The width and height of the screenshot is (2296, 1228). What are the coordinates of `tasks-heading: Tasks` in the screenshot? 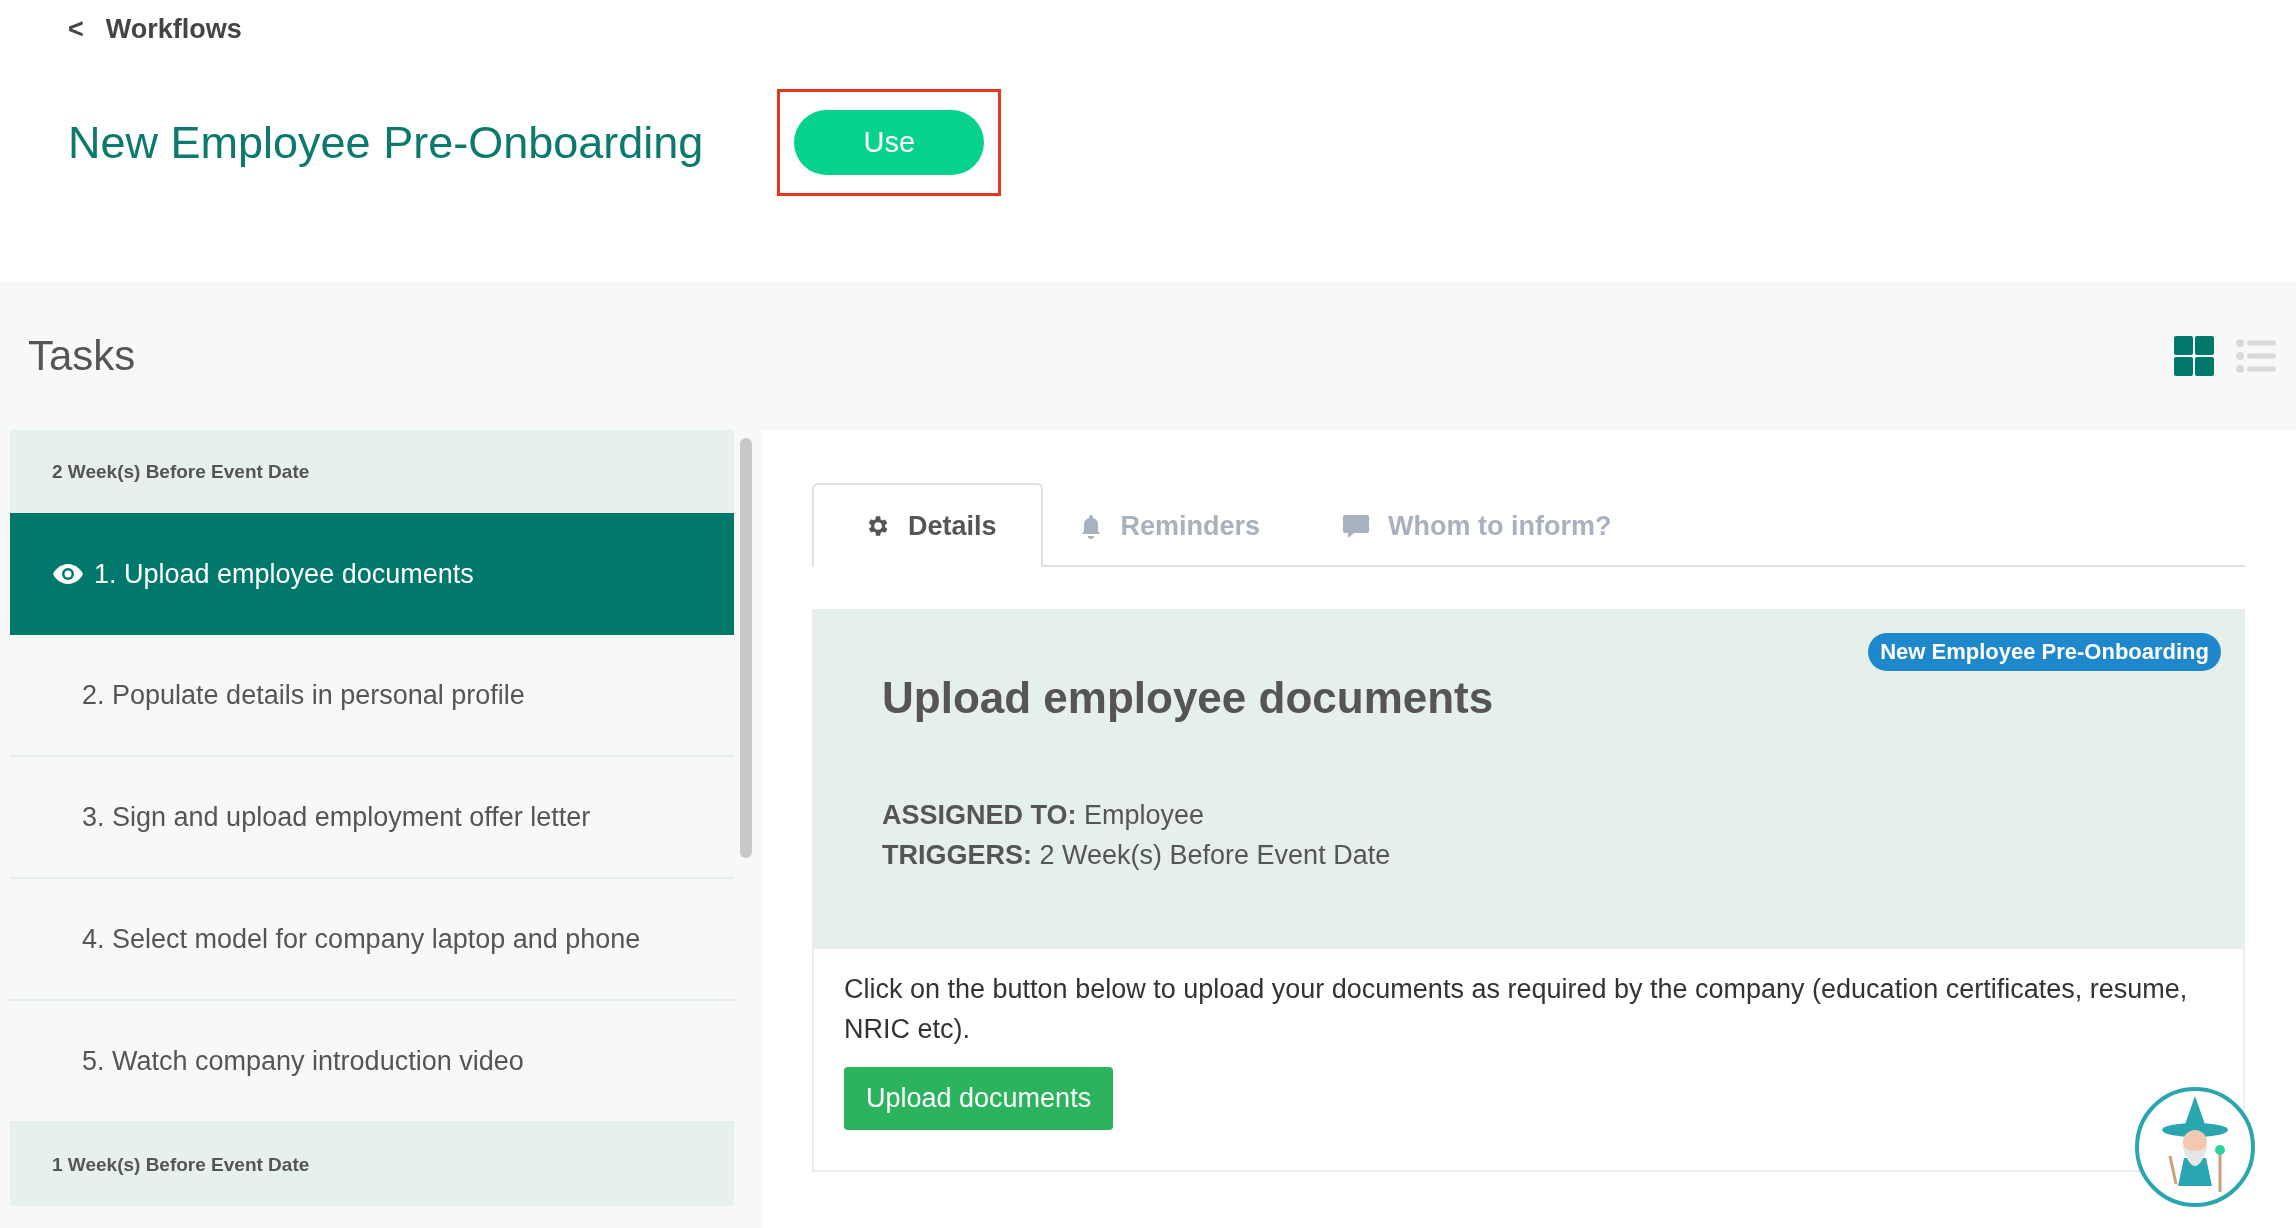 It's located at (82, 356).